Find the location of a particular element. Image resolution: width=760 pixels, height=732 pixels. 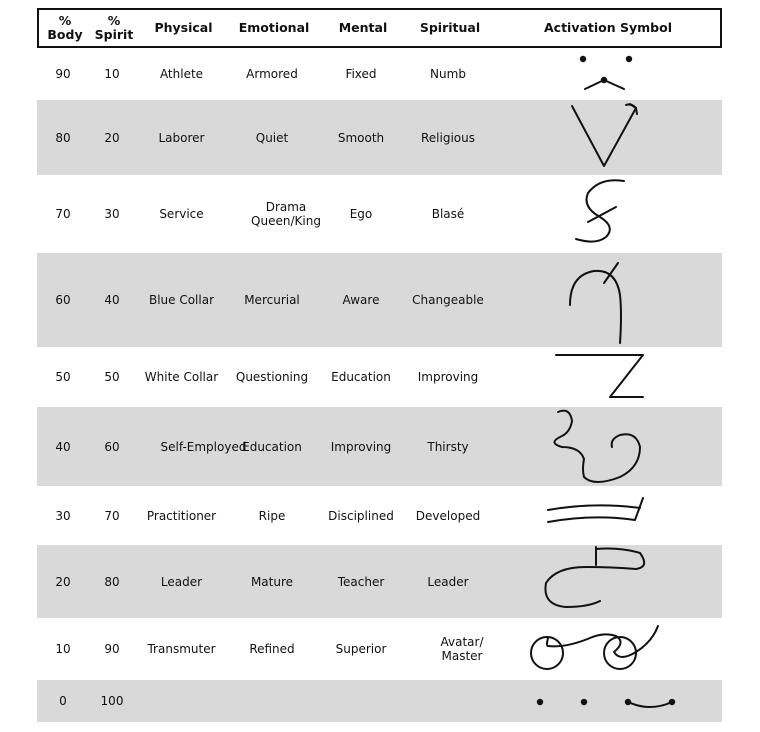

spiritual-cell: Thirsty is located at coordinates (448, 446).